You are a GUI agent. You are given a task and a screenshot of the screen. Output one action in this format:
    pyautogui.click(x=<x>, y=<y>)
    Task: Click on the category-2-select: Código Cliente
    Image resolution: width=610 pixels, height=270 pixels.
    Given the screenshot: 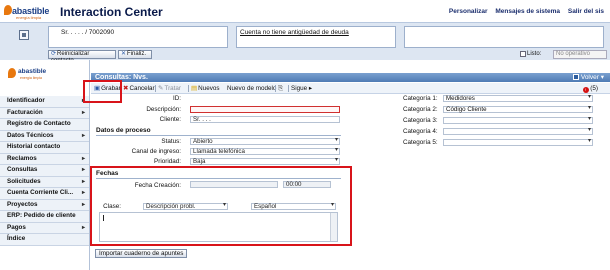 What is the action you would take?
    pyautogui.click(x=518, y=109)
    